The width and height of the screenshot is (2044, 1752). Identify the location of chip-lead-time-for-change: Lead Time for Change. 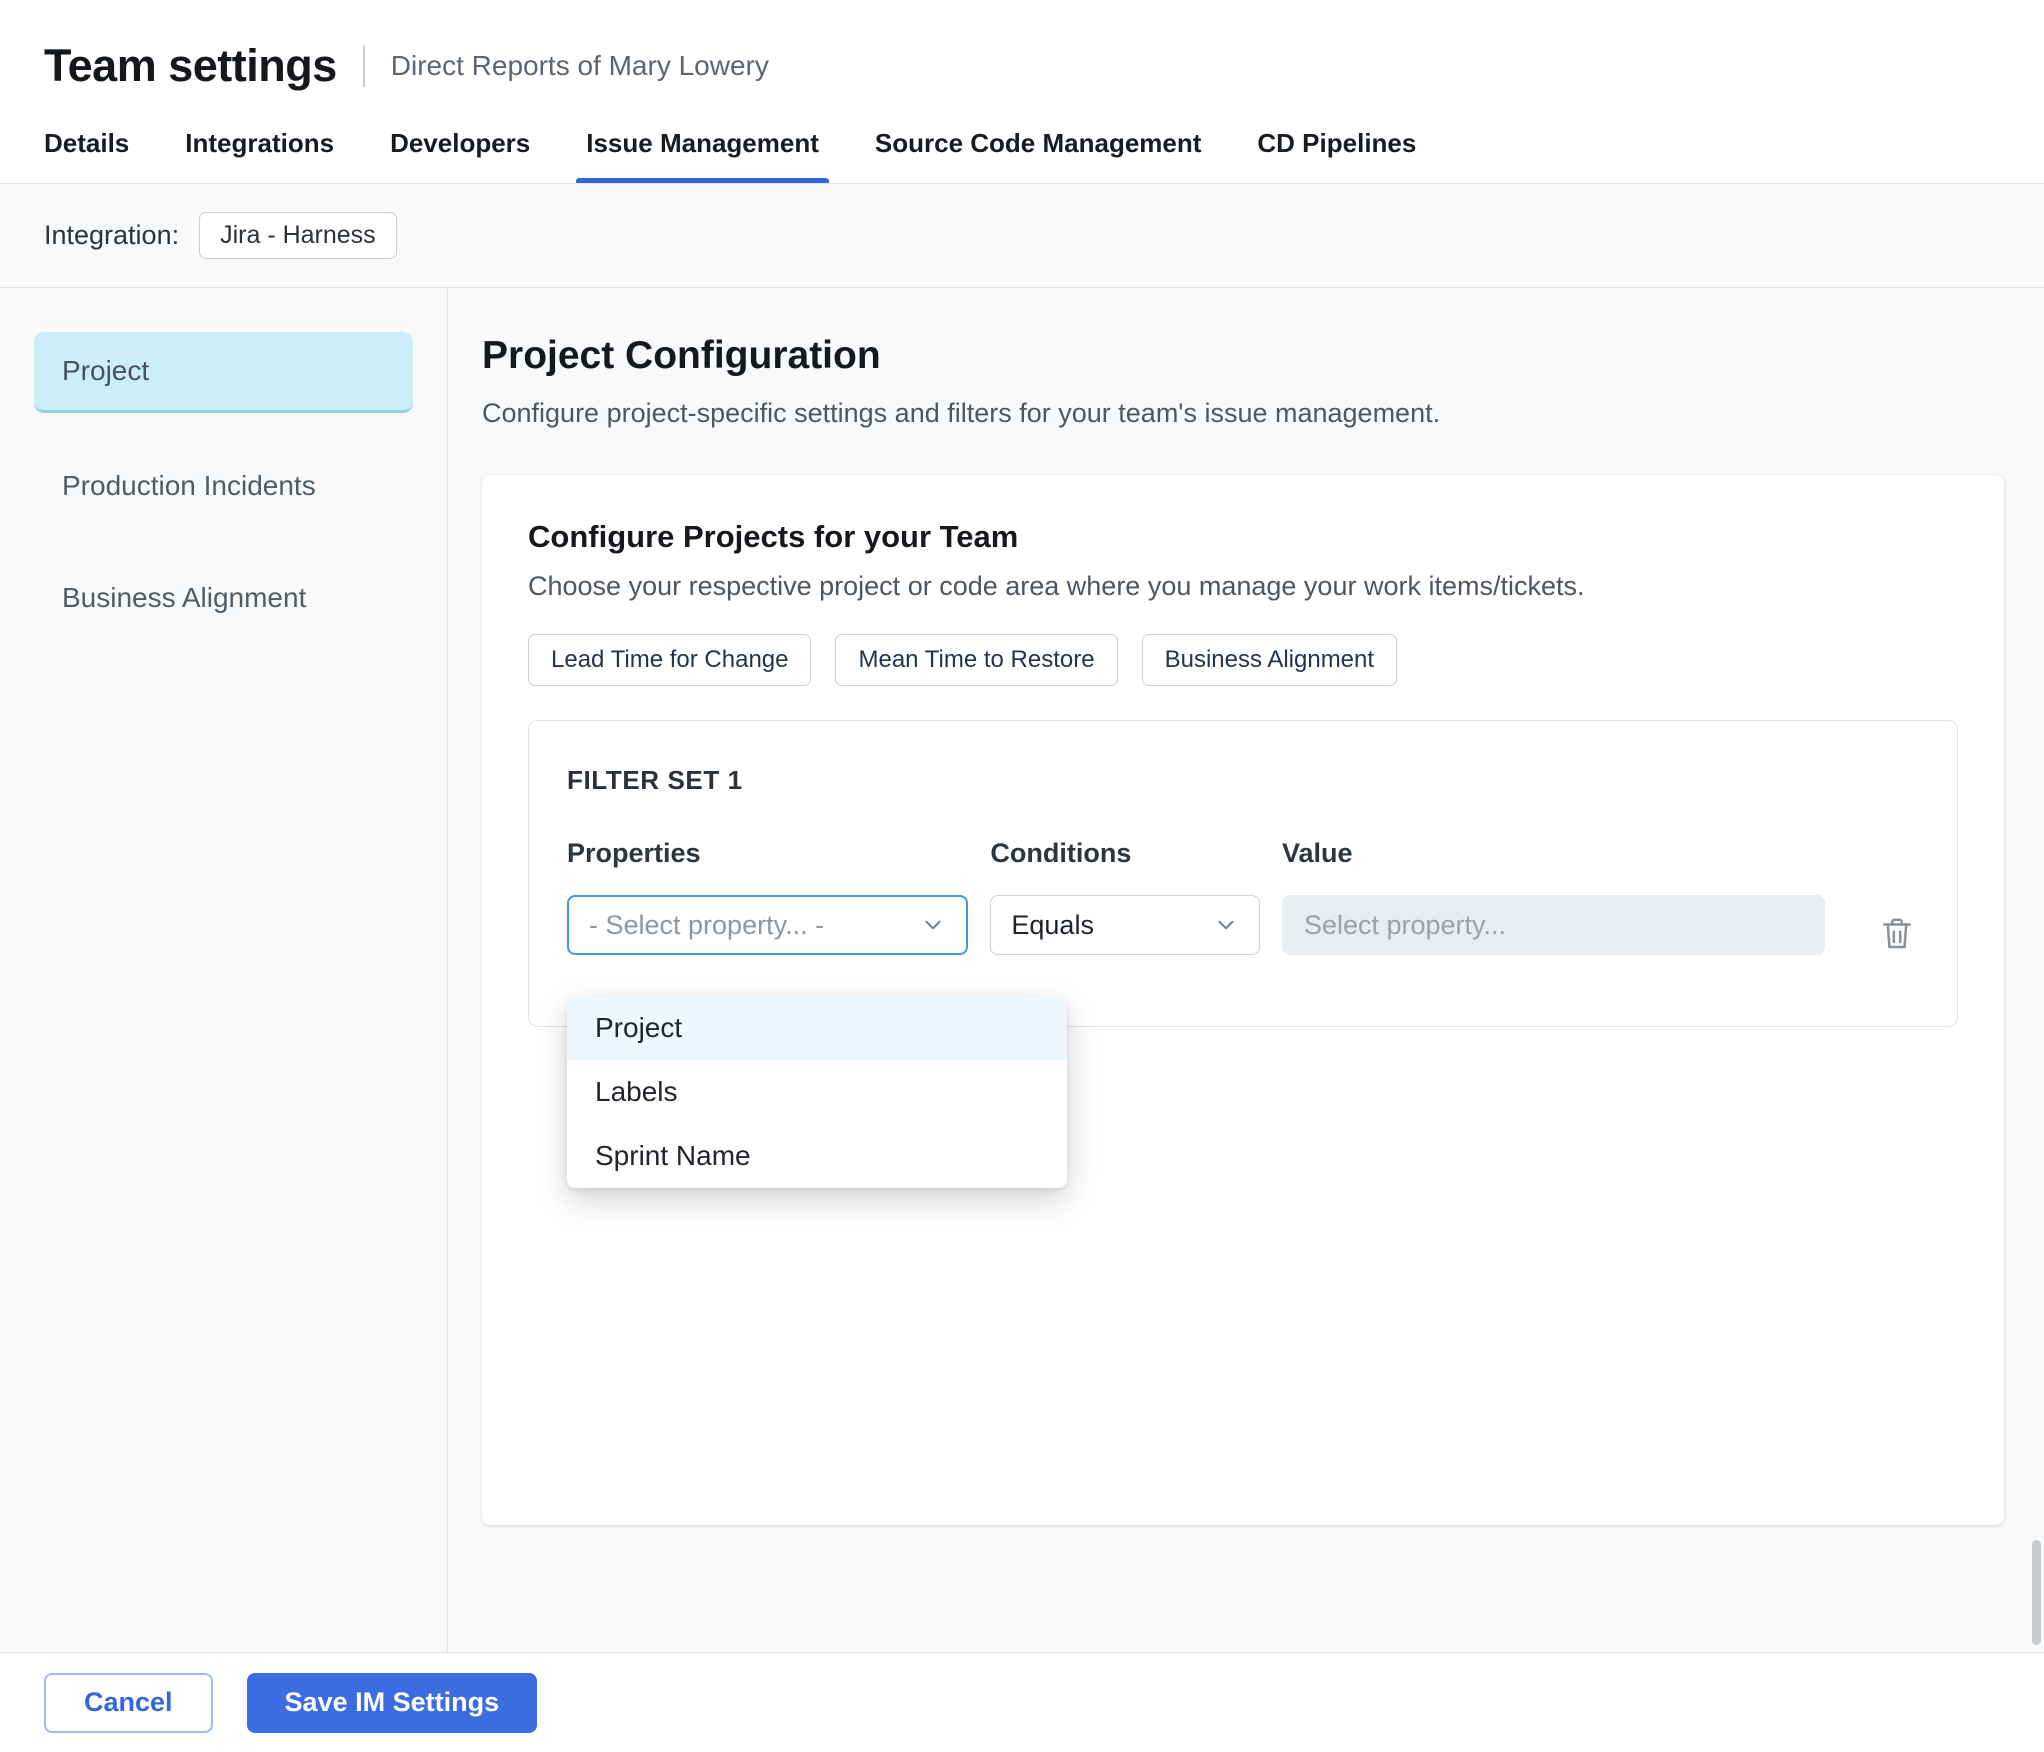
(670, 660).